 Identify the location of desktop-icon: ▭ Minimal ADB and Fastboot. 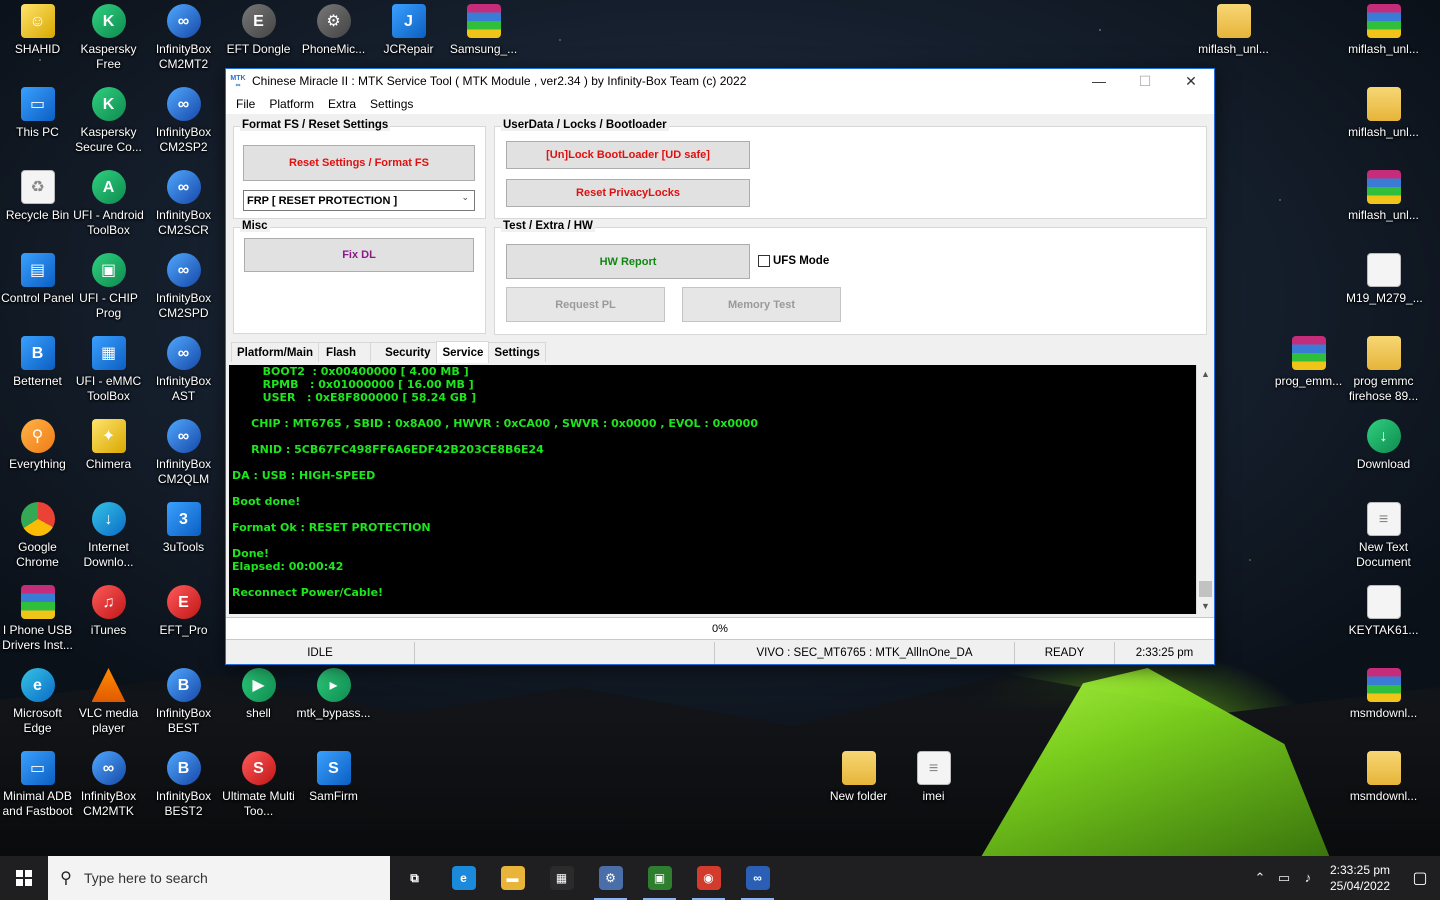
(37, 785).